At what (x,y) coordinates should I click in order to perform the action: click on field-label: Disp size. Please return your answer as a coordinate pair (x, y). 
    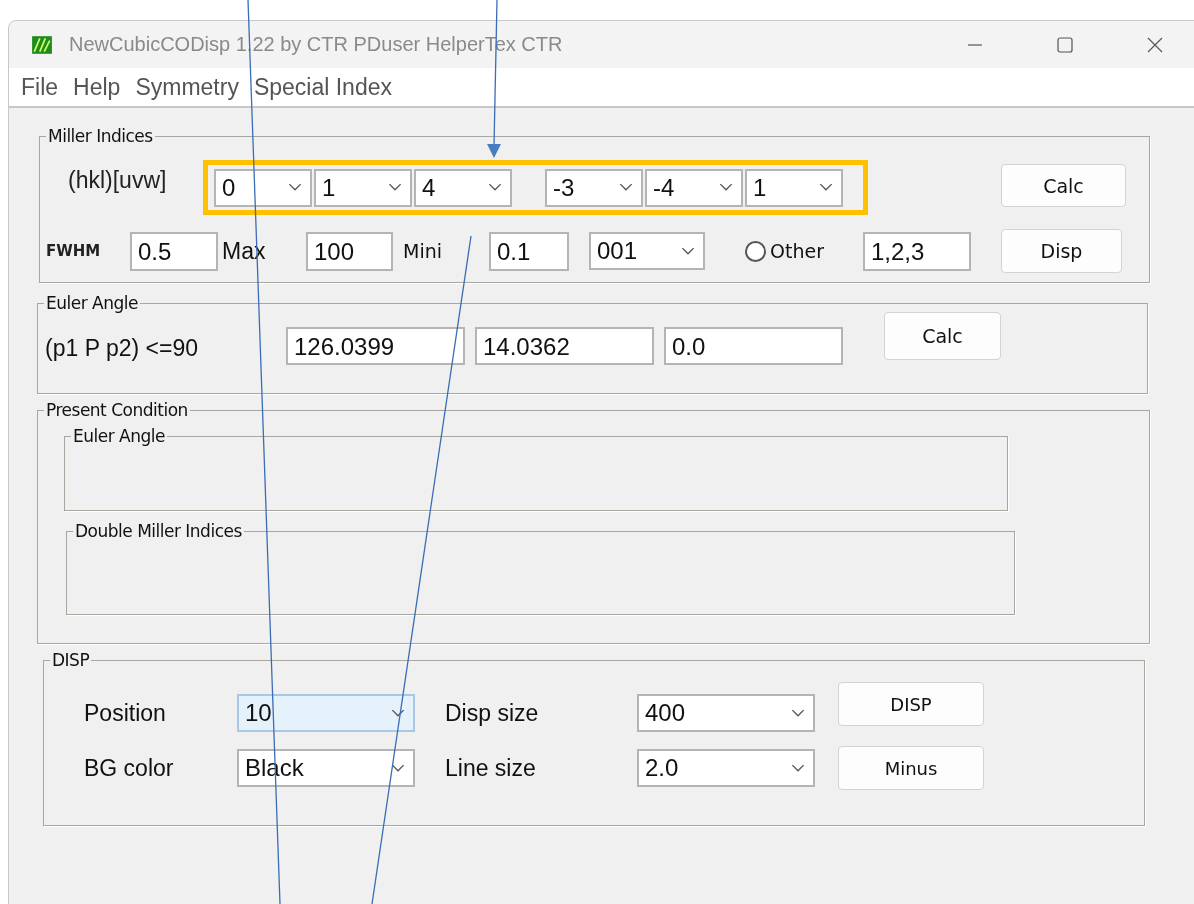
    Looking at the image, I should click on (492, 713).